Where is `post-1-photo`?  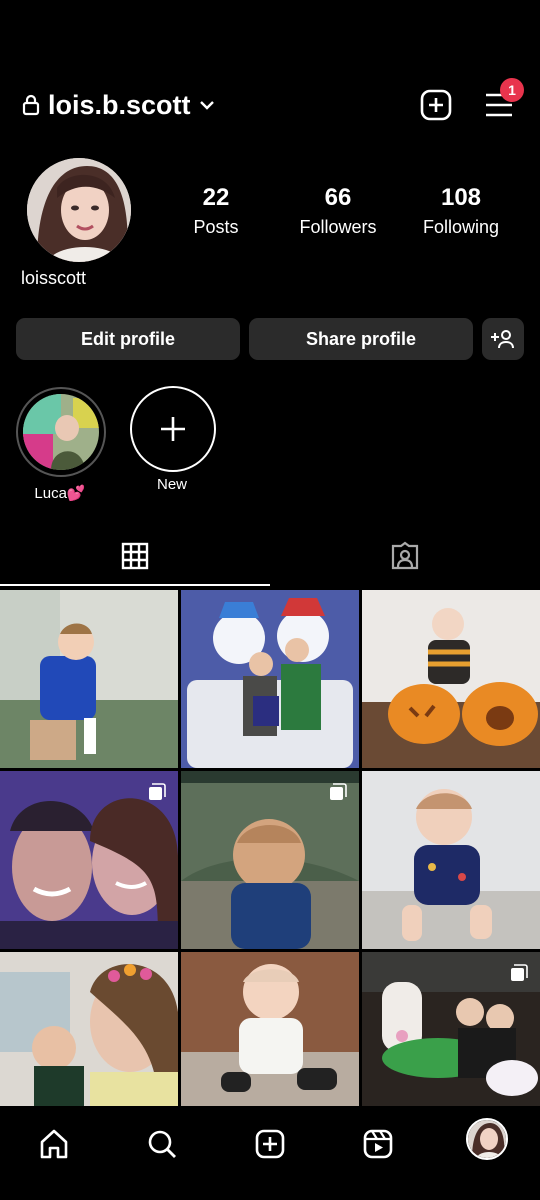 post-1-photo is located at coordinates (89, 679).